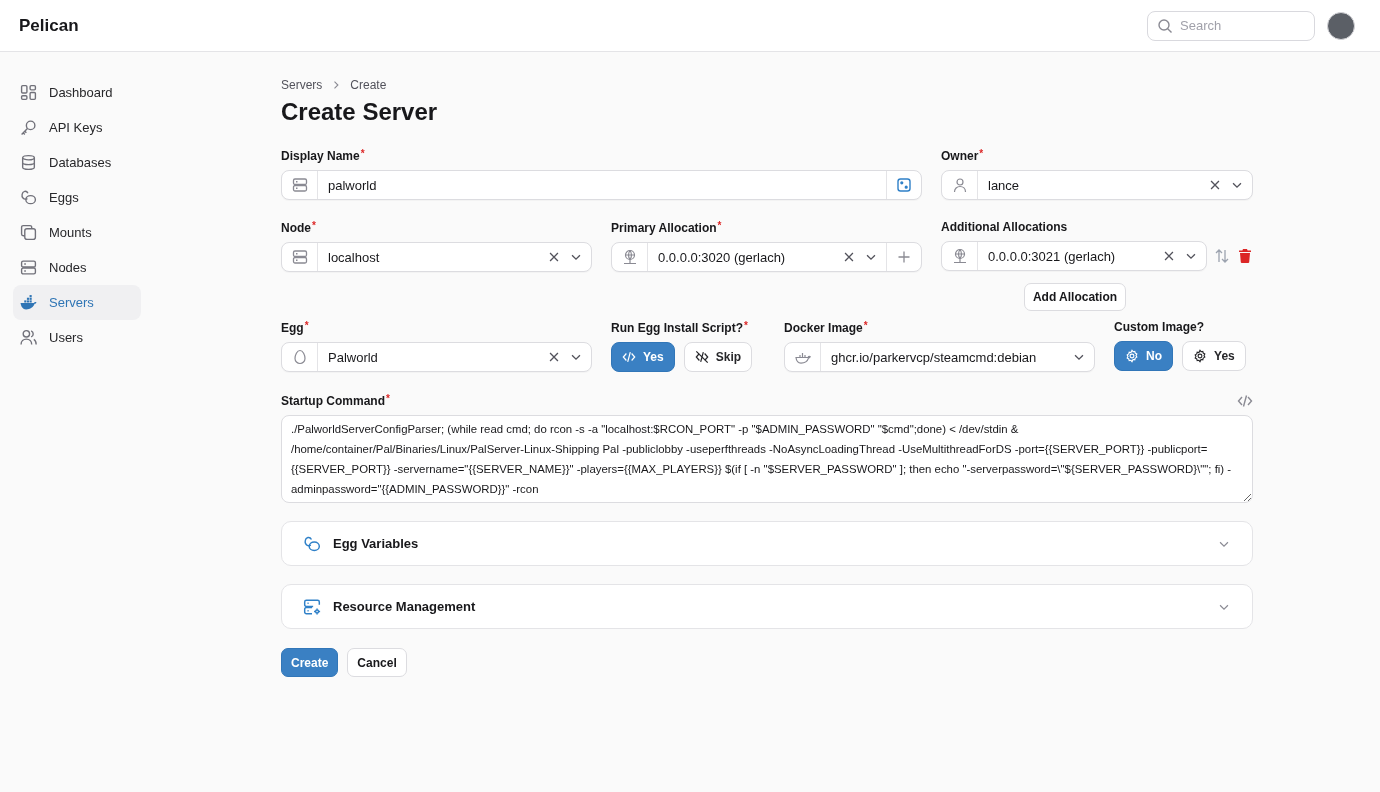 The width and height of the screenshot is (1380, 792). I want to click on sidebar-item: Databases, so click(77, 162).